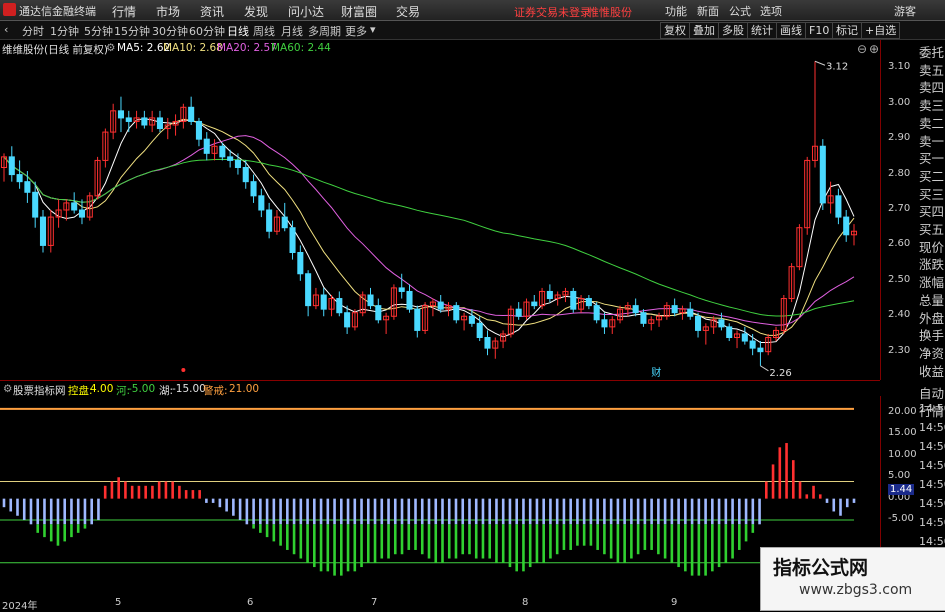 Image resolution: width=945 pixels, height=612 pixels. What do you see at coordinates (837, 66) in the screenshot?
I see `high-price-label: 3.12` at bounding box center [837, 66].